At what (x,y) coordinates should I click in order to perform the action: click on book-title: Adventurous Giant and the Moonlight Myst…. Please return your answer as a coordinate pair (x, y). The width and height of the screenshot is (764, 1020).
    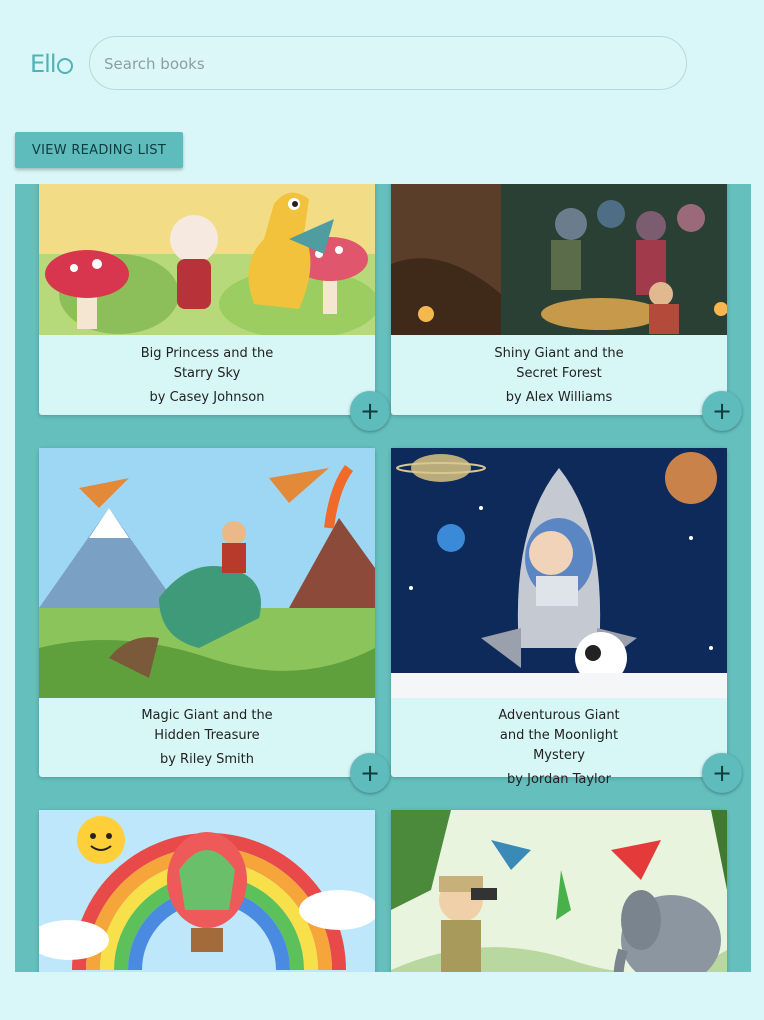
    Looking at the image, I should click on (559, 735).